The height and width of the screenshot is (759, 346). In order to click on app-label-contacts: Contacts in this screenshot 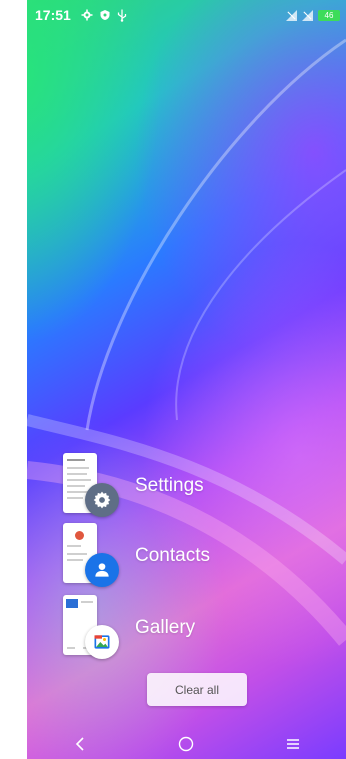, I will do `click(172, 555)`.